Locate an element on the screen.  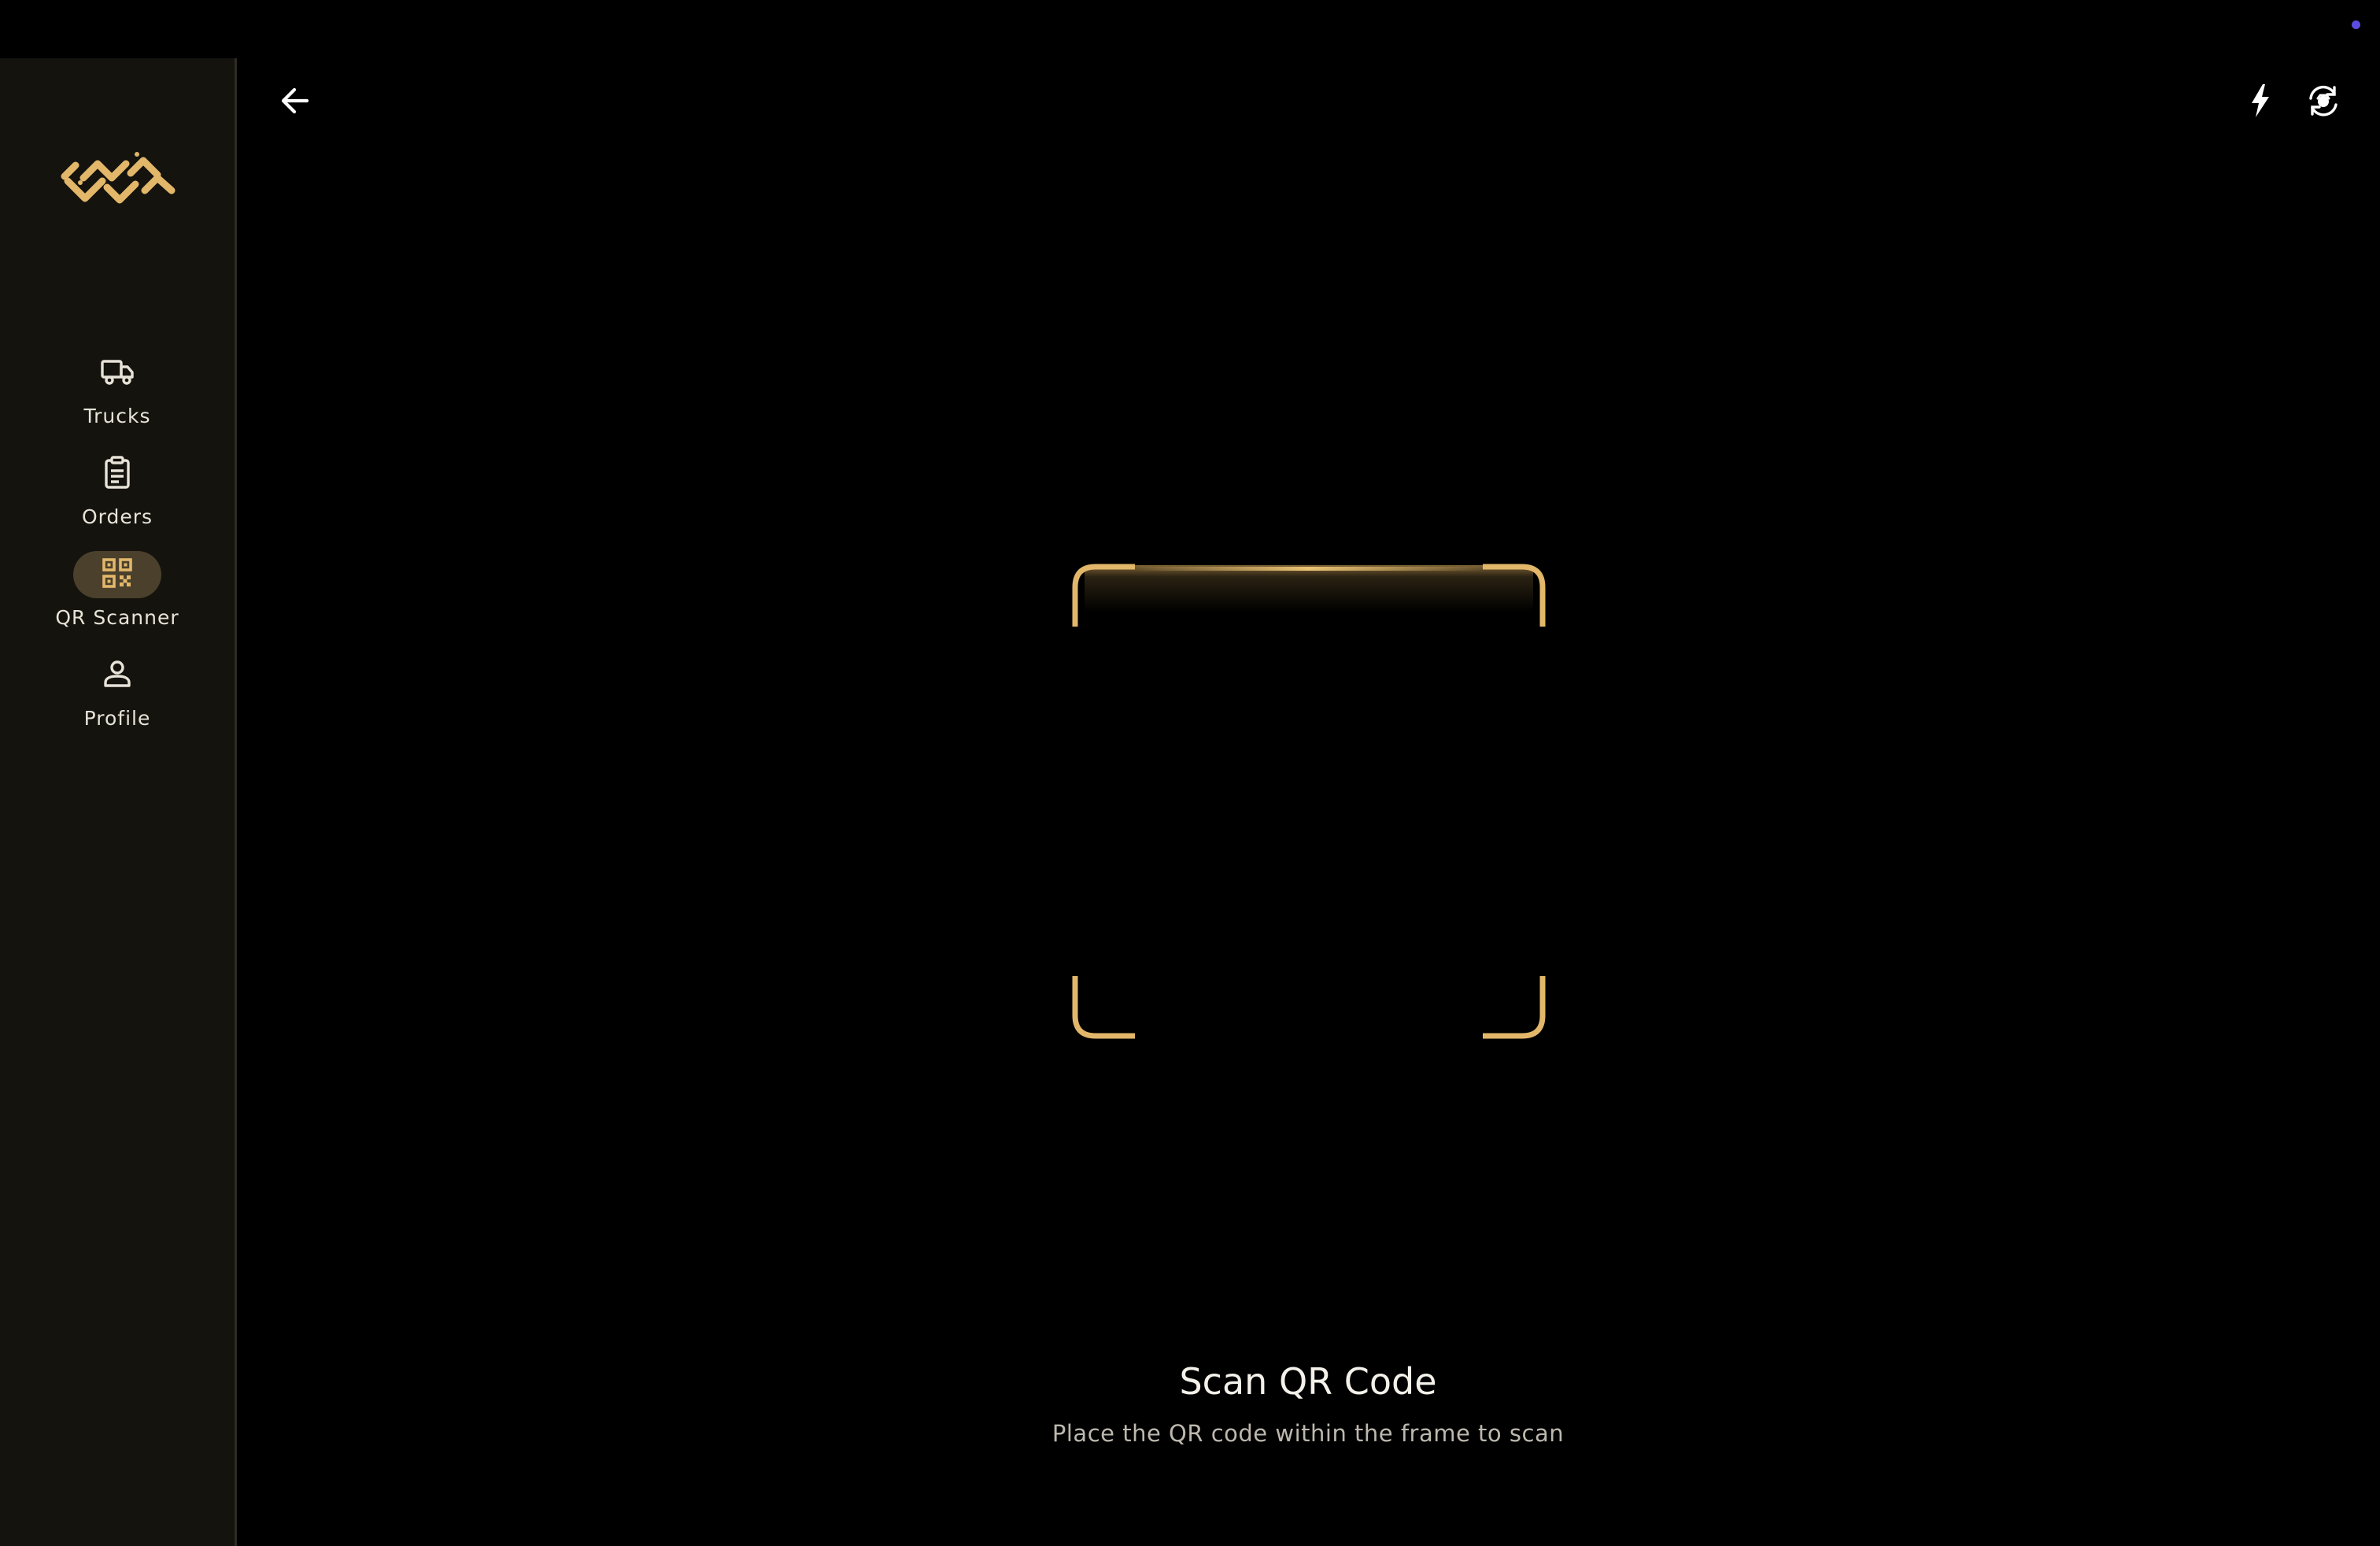
scan-frame-corner-bottom-right is located at coordinates (1514, 1007).